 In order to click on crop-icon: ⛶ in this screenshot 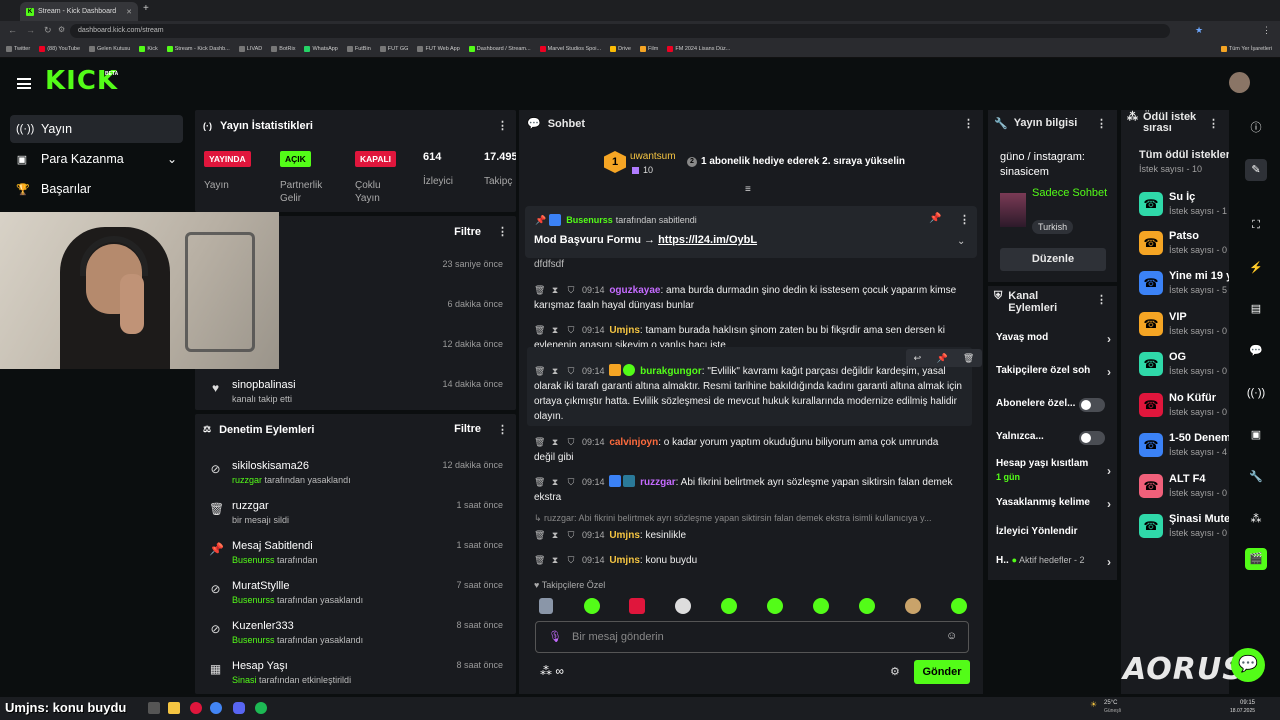, I will do `click(1256, 225)`.